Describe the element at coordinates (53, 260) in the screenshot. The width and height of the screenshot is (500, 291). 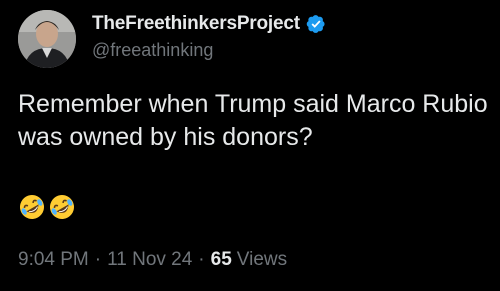
I see `tweet-time: 9:04 PM` at that location.